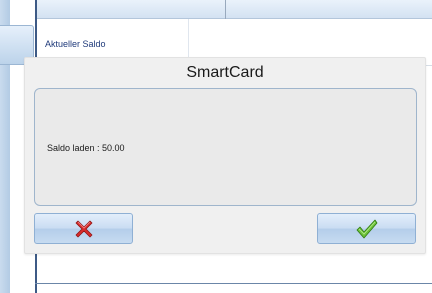 The height and width of the screenshot is (293, 432). What do you see at coordinates (234, 9) in the screenshot?
I see `table-header-row` at bounding box center [234, 9].